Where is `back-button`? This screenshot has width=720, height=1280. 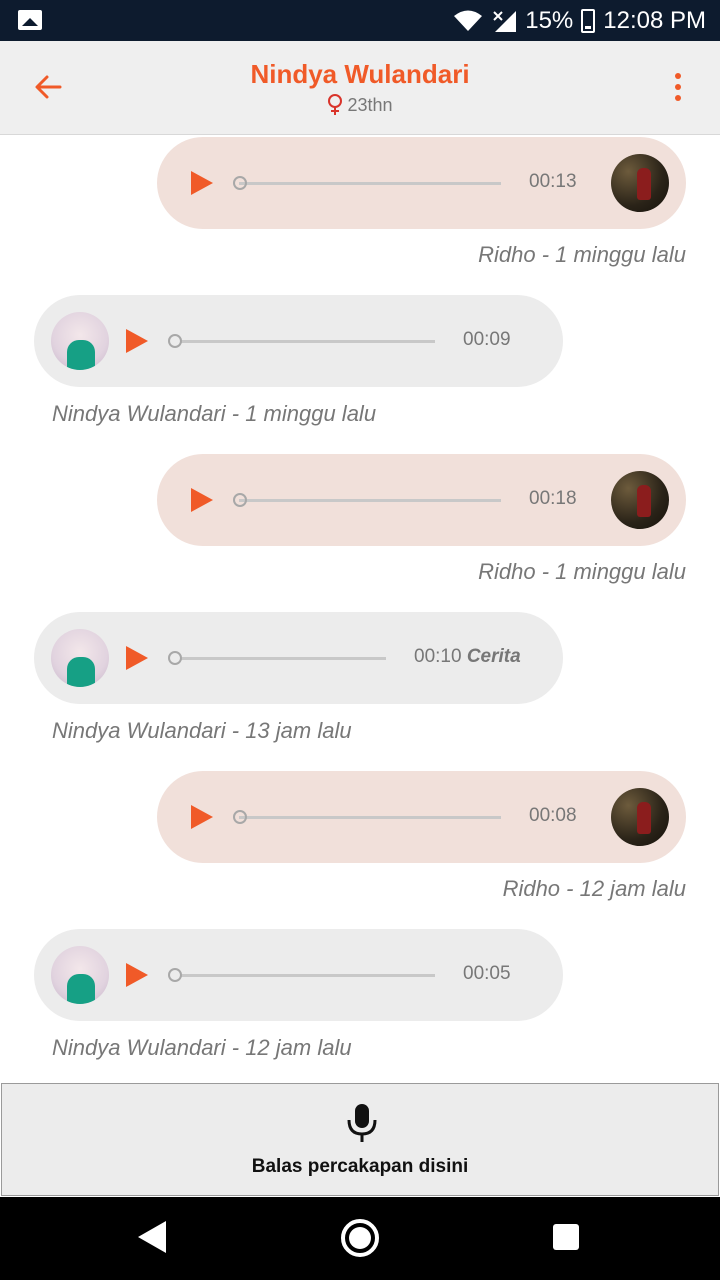
back-button is located at coordinates (48, 87).